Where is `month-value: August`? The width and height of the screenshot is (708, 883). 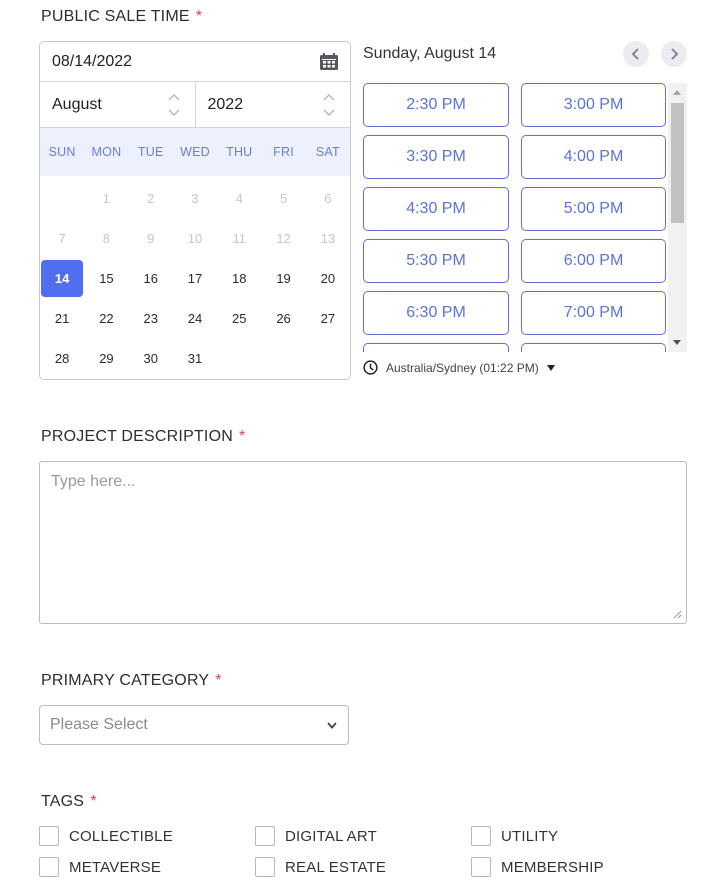
month-value: August is located at coordinates (77, 104).